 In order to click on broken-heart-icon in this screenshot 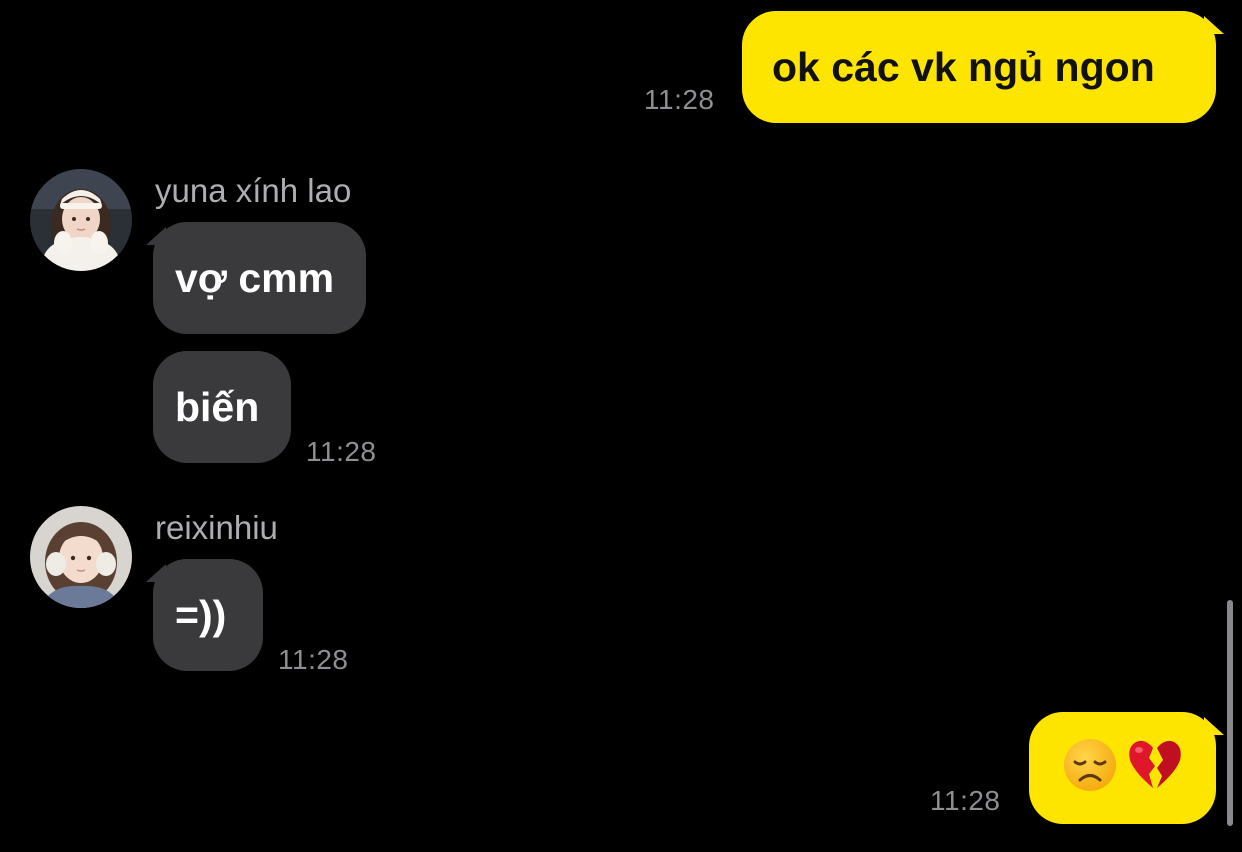, I will do `click(1155, 768)`.